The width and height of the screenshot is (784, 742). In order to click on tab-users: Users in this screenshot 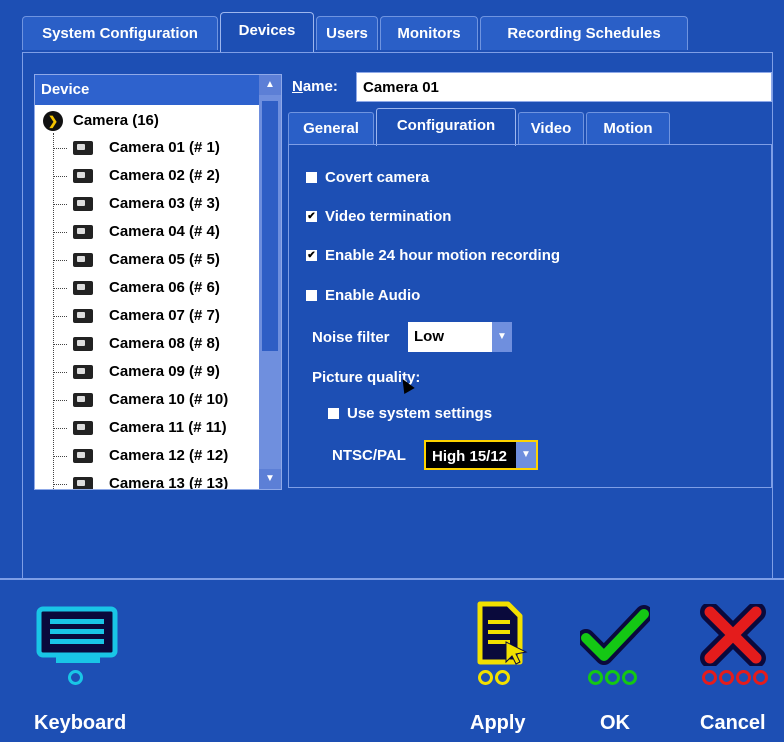, I will do `click(347, 33)`.